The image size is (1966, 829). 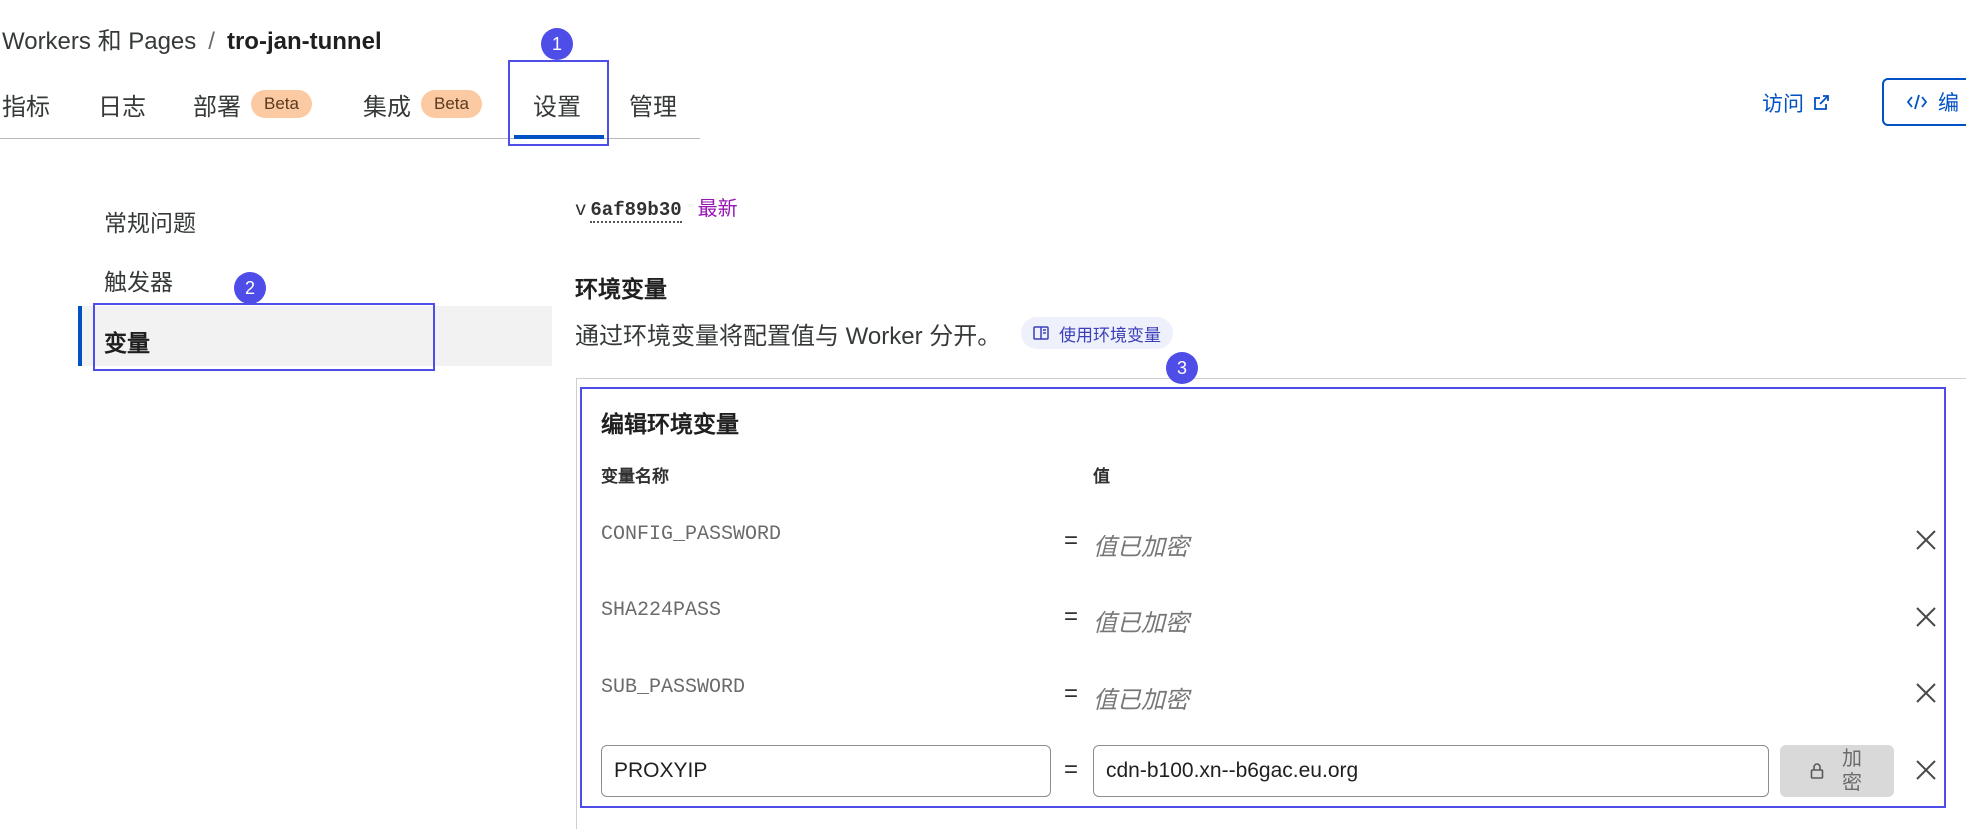 I want to click on tab-manage: 管理, so click(x=653, y=104).